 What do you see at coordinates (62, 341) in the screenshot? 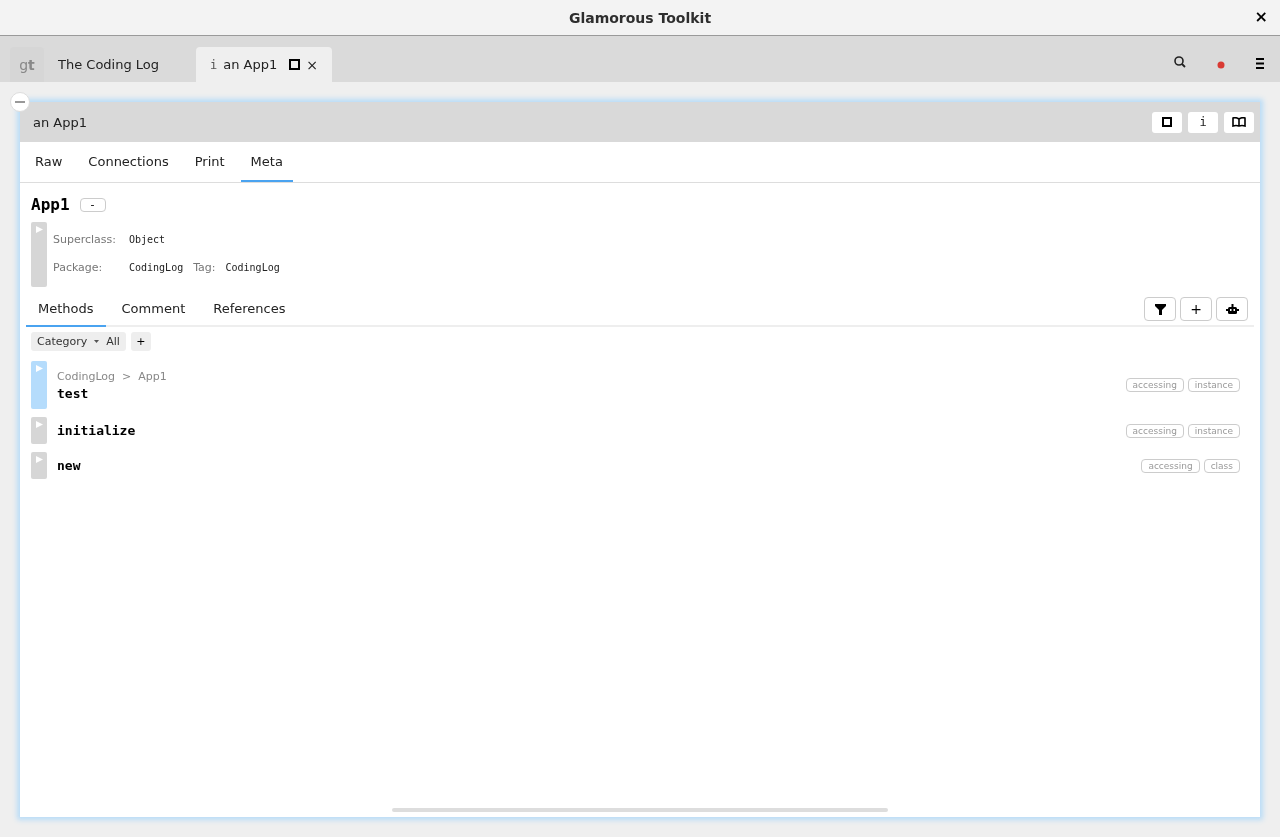
I see `filter-label: Category` at bounding box center [62, 341].